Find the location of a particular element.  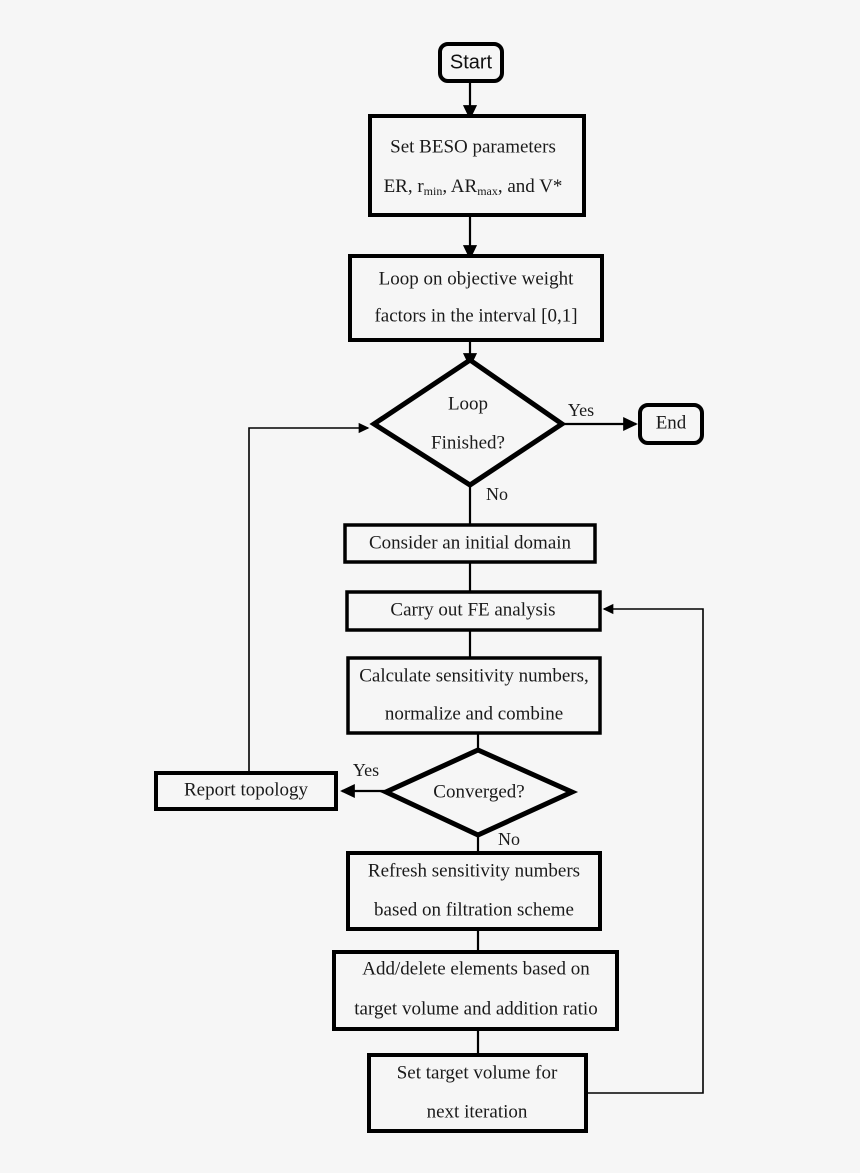

calc-sensitivity-line1: Calculate sensitivity numbers, is located at coordinates (474, 675).